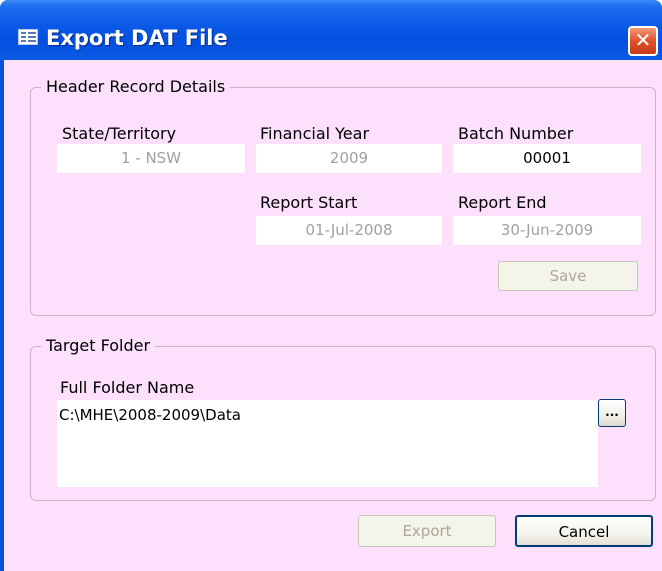  What do you see at coordinates (331, 30) in the screenshot?
I see `title-bar: Export DAT File ✕` at bounding box center [331, 30].